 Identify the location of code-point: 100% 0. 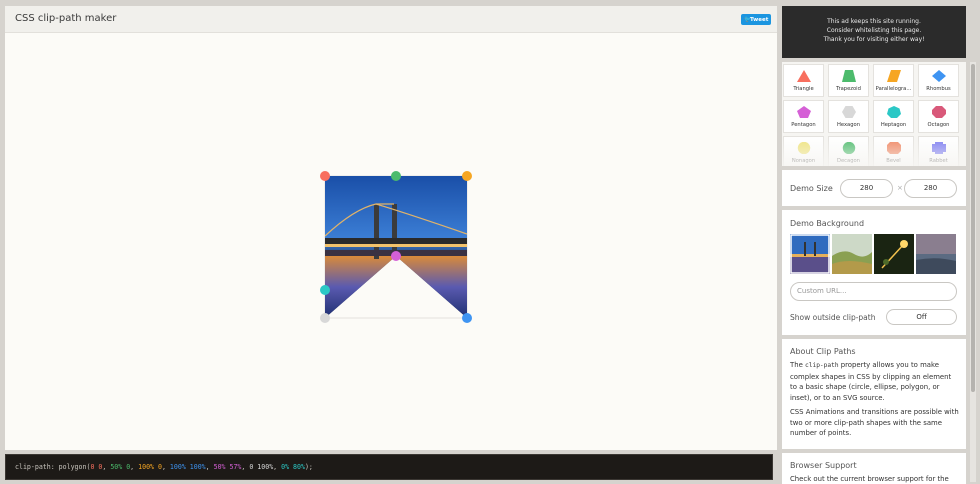
(150, 467).